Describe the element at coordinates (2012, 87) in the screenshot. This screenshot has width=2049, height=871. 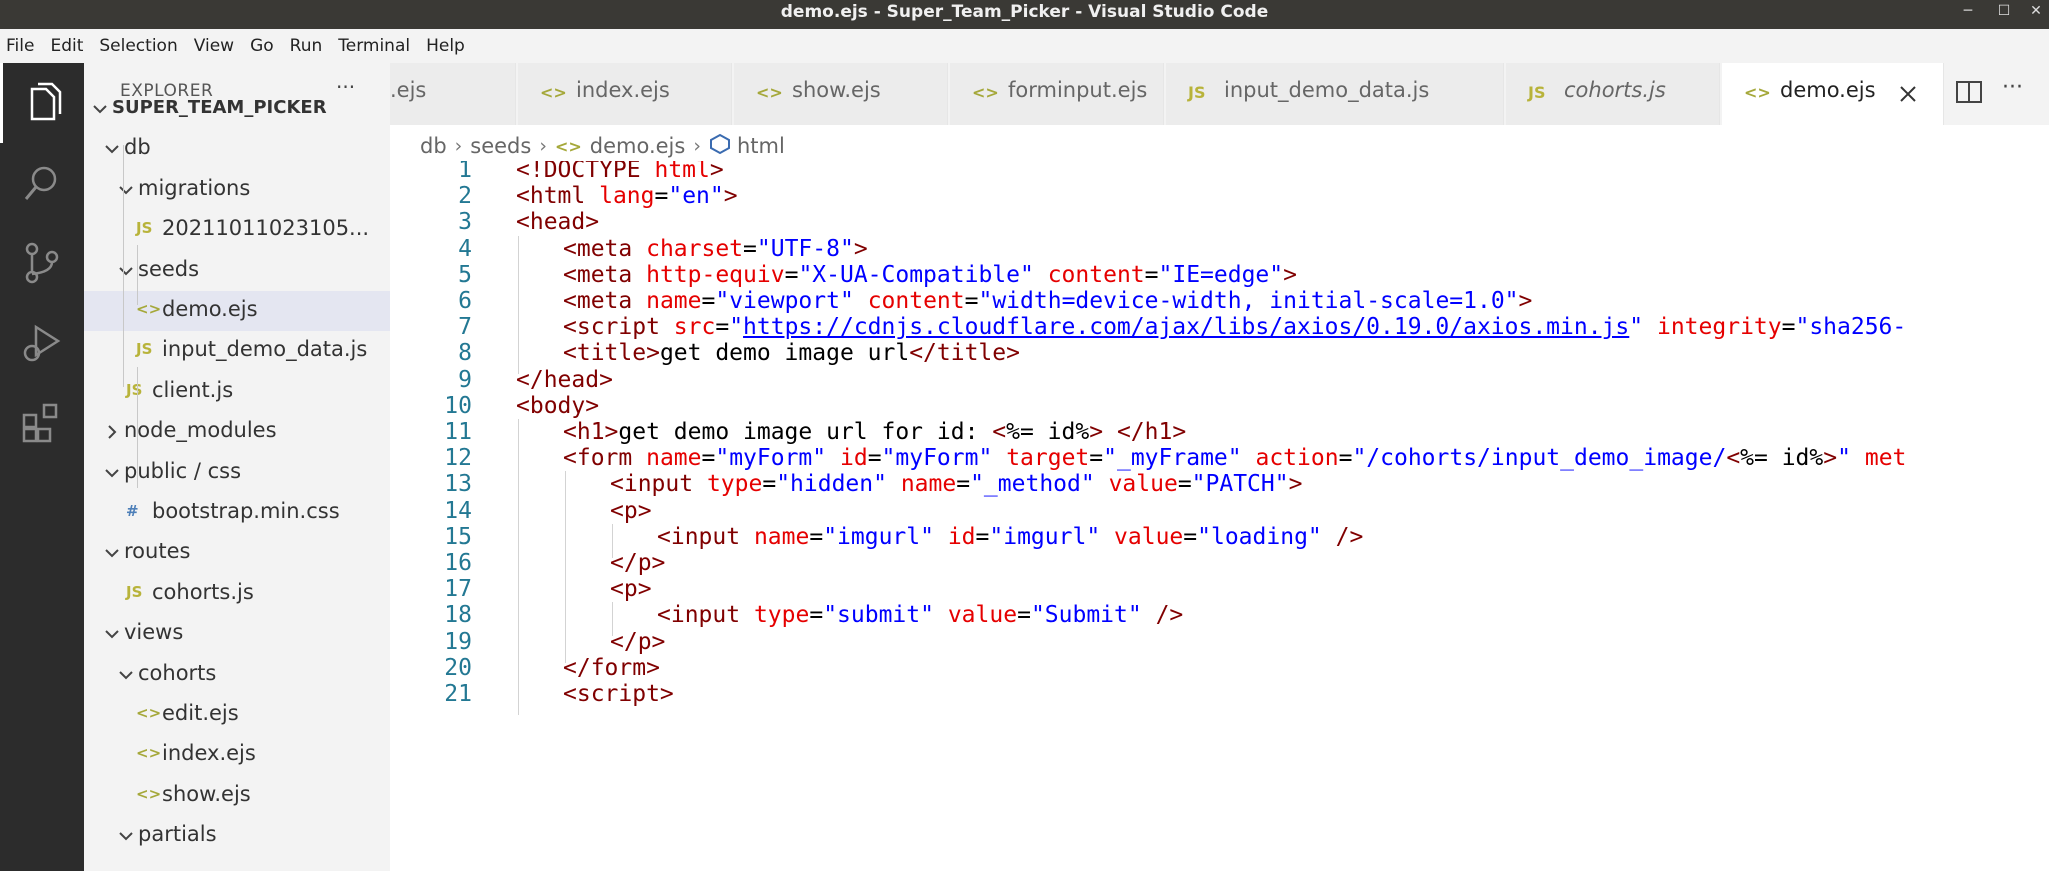
I see `editor-more-icon: ···` at that location.